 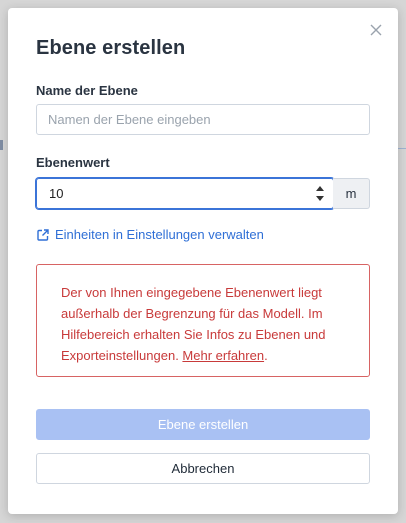 I want to click on background-divider, so click(x=402, y=148).